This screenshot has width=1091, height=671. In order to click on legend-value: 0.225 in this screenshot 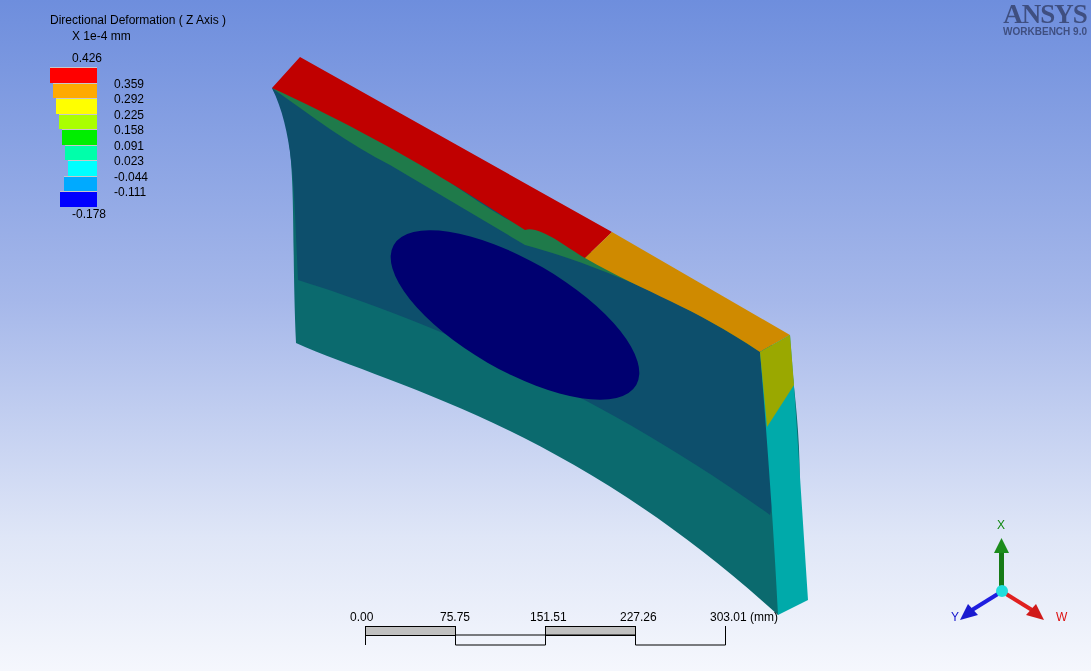, I will do `click(129, 114)`.